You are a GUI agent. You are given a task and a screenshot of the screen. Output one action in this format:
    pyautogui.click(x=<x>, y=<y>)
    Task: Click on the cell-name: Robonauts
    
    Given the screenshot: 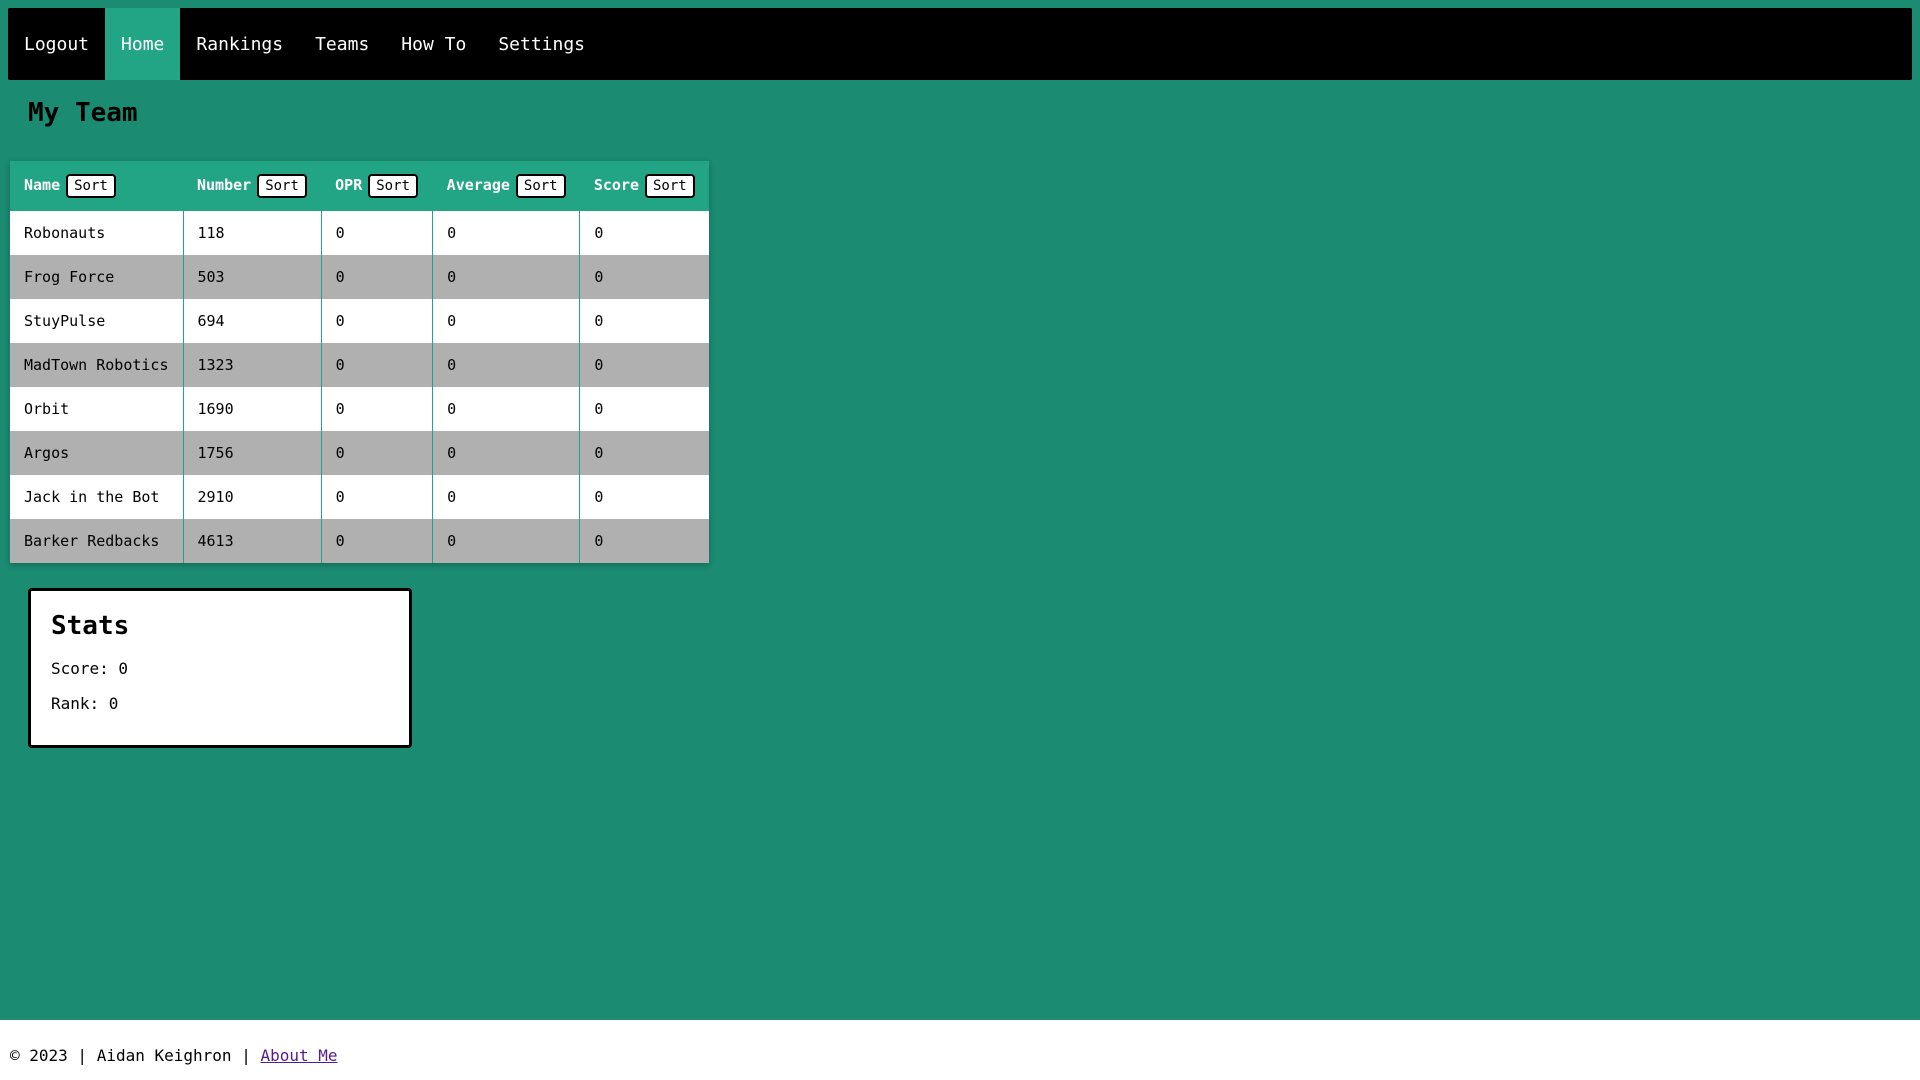 What is the action you would take?
    pyautogui.click(x=97, y=233)
    